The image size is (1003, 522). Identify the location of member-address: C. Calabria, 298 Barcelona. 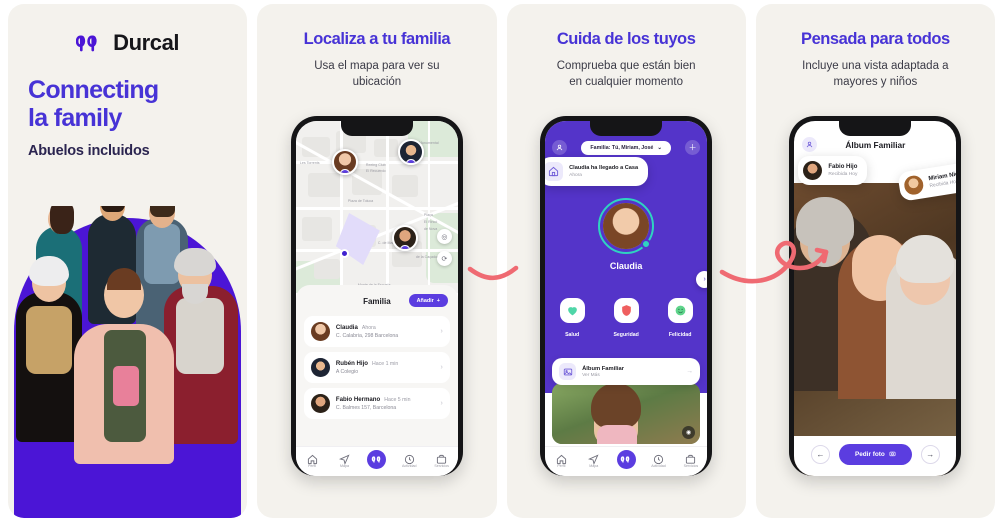
(367, 335).